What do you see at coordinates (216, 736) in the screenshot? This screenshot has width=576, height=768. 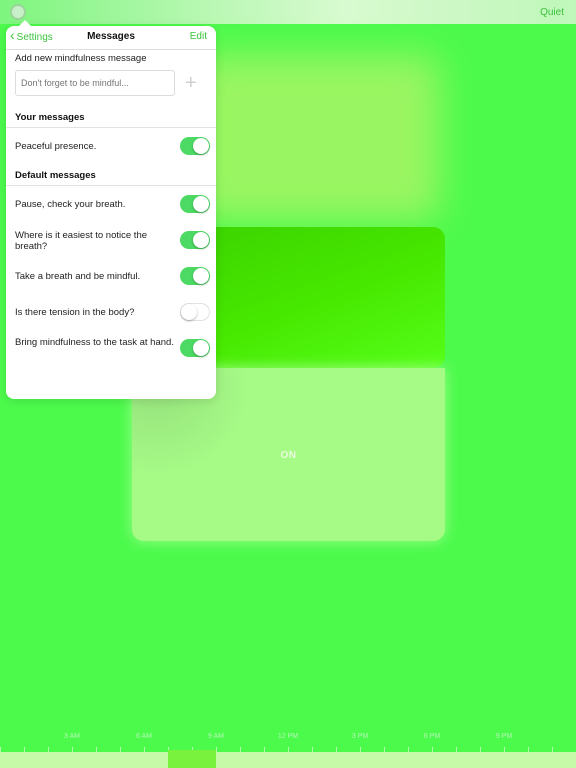 I see `timeline-label: 9 AM` at bounding box center [216, 736].